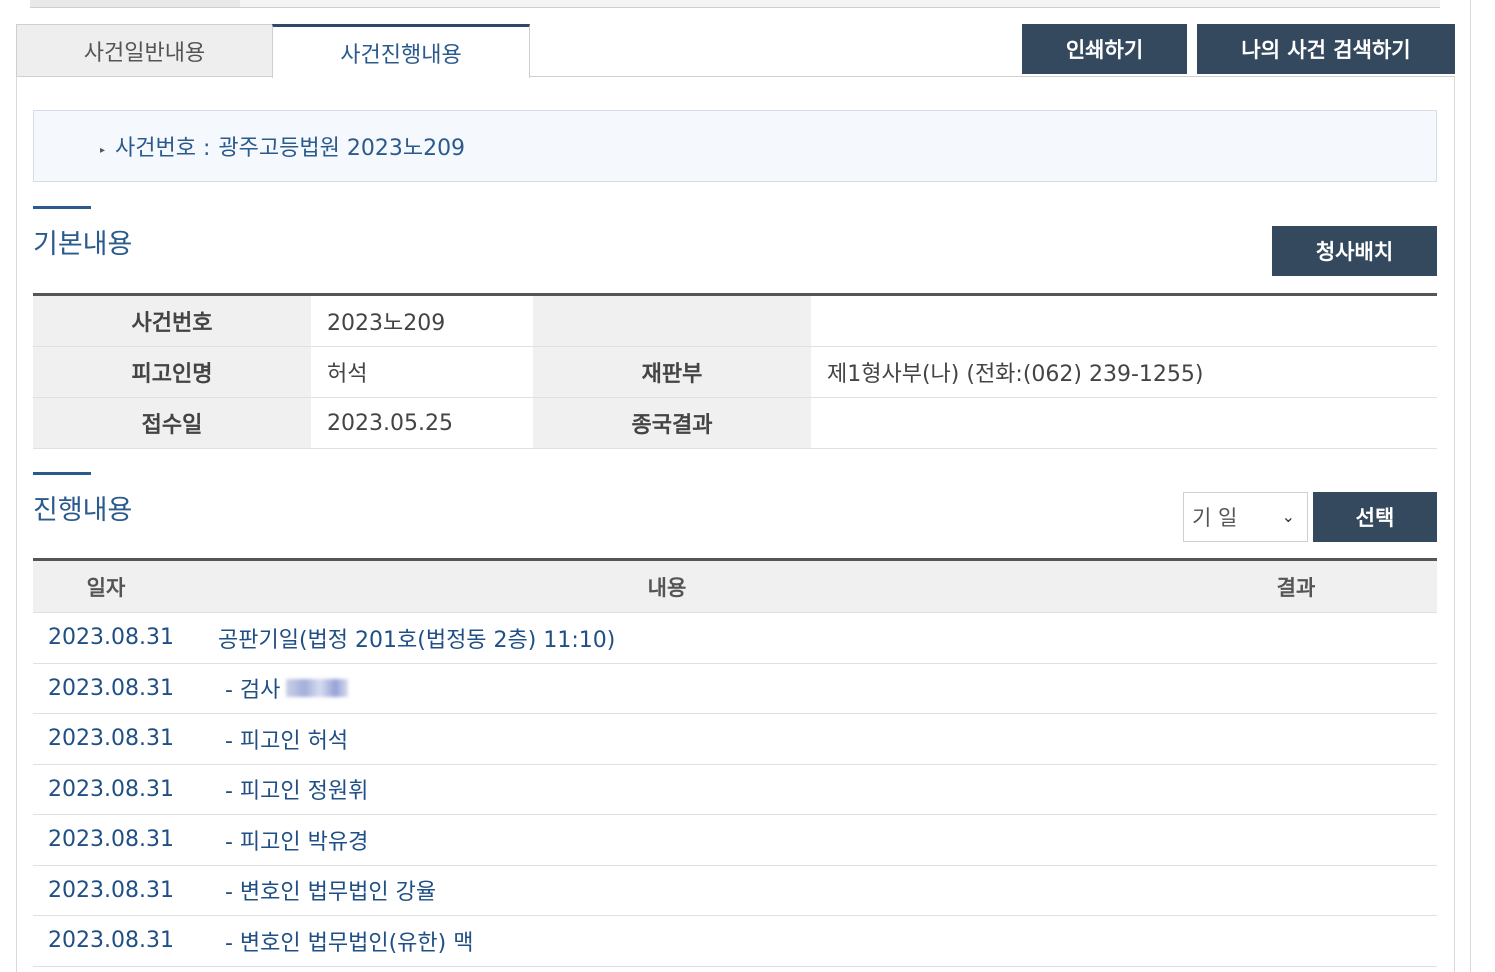 The width and height of the screenshot is (1495, 972). I want to click on progress-section-title: 진행내용, so click(83, 510).